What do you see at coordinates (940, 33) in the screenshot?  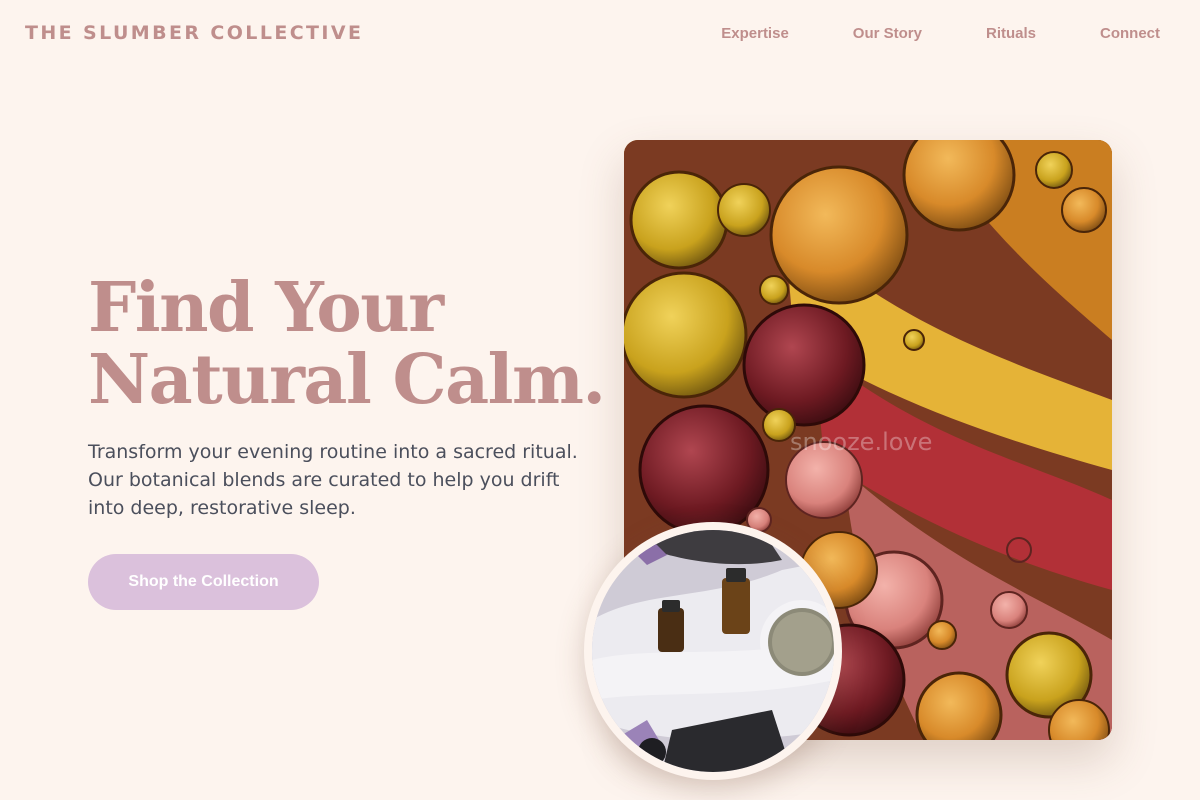 I see `main-nav: Expertise Our Story Rituals Connect` at bounding box center [940, 33].